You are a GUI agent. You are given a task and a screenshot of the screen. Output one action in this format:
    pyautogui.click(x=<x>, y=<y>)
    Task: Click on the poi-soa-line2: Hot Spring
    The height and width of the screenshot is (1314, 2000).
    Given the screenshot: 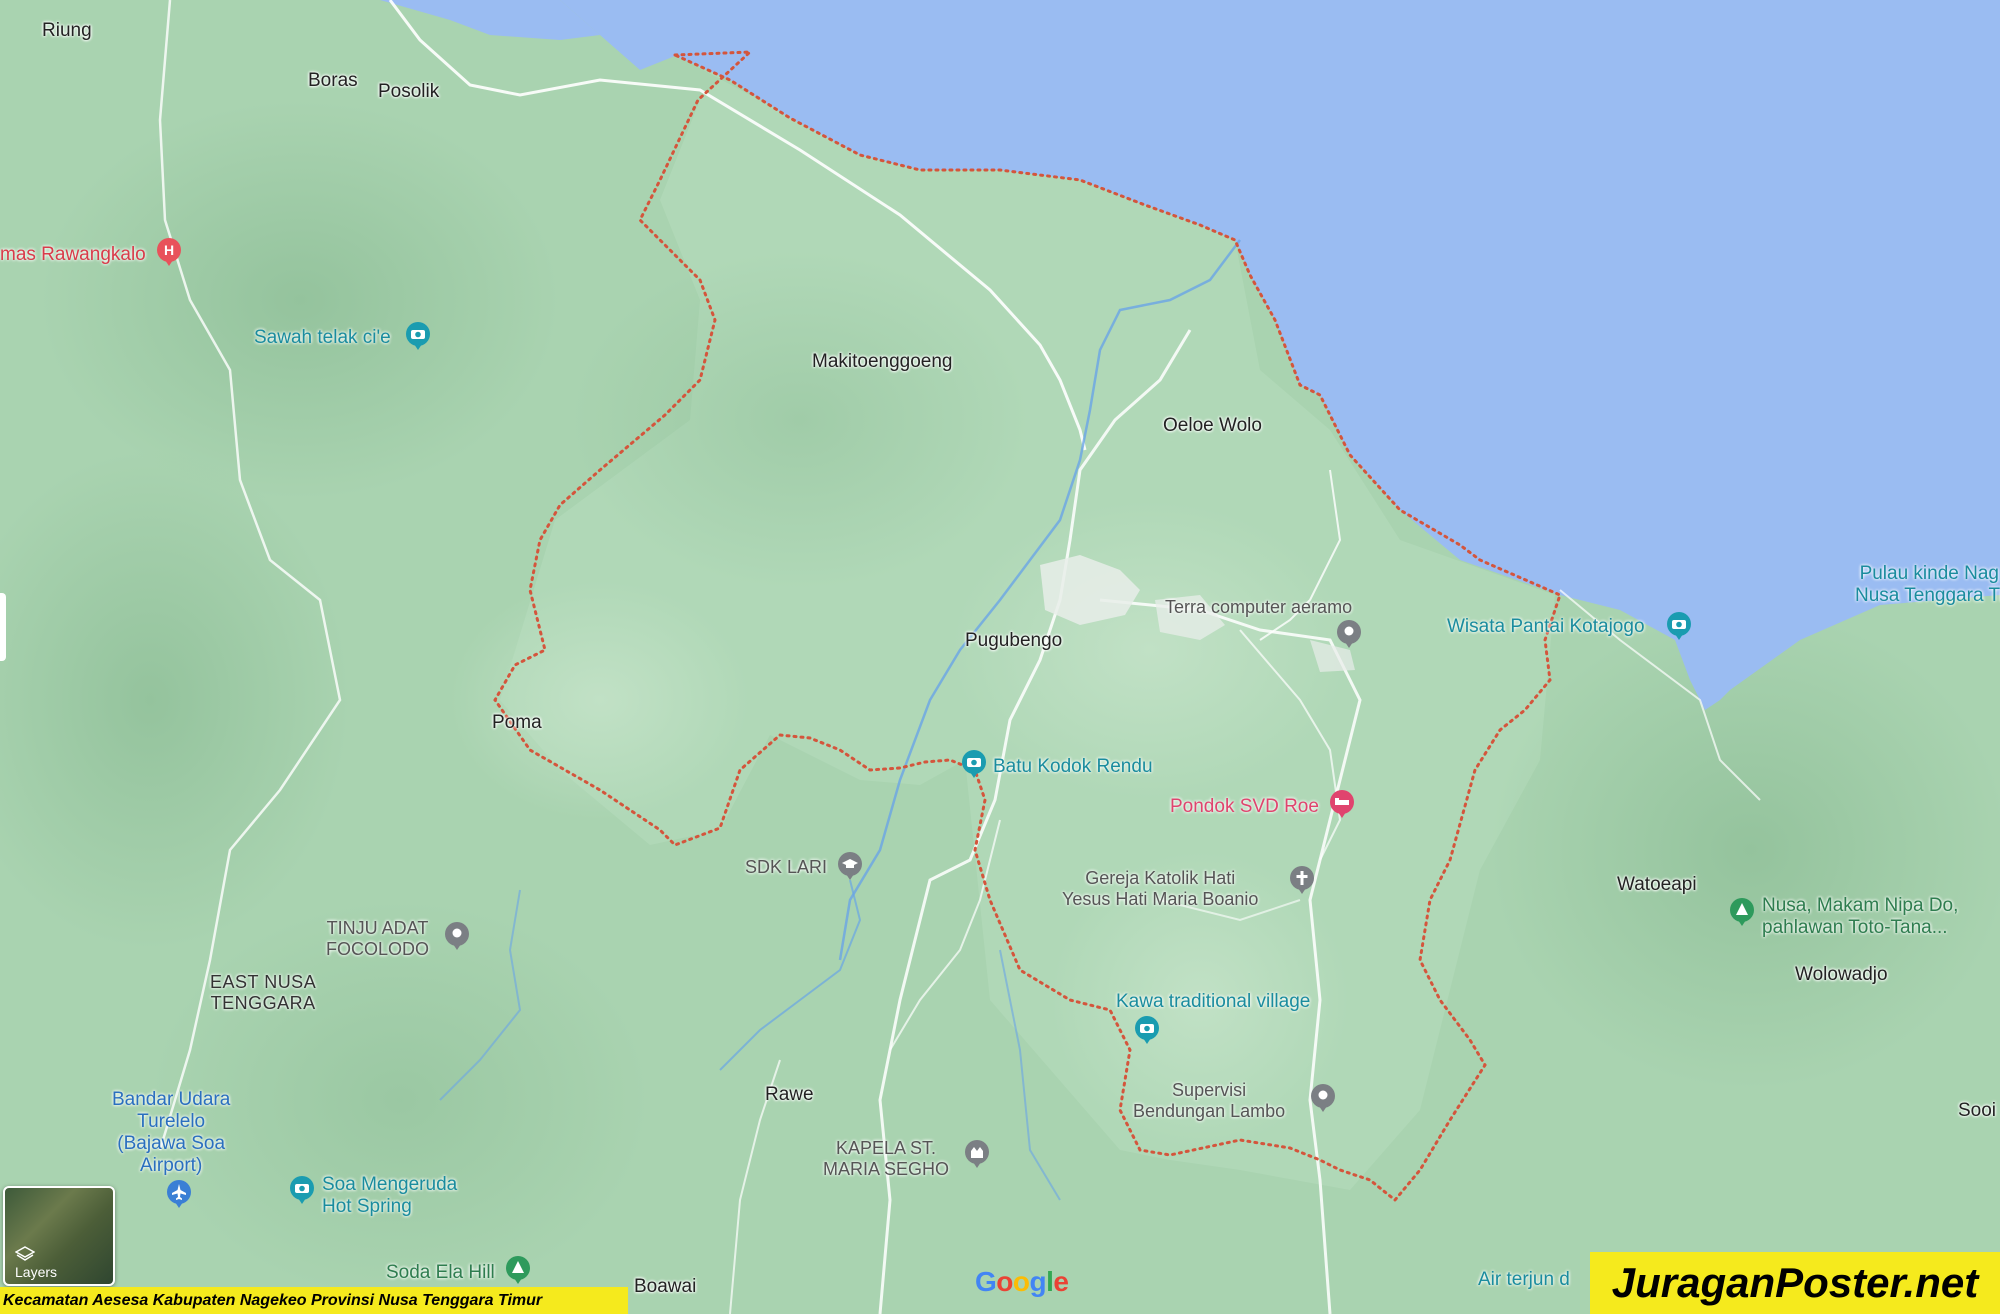 What is the action you would take?
    pyautogui.click(x=367, y=1206)
    